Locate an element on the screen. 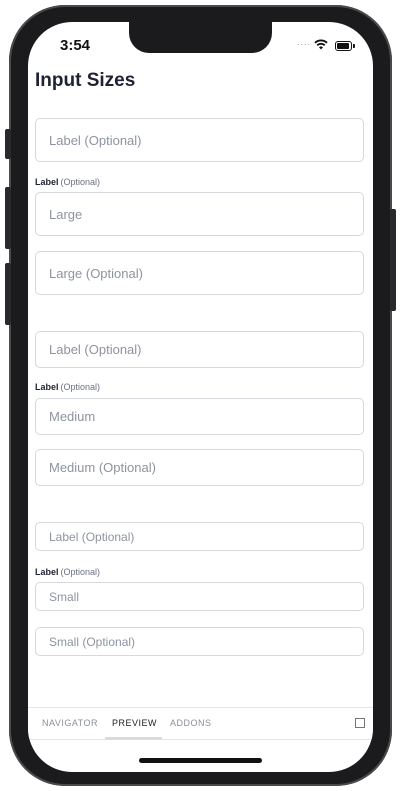  tab-preview: PREVIEW is located at coordinates (134, 723).